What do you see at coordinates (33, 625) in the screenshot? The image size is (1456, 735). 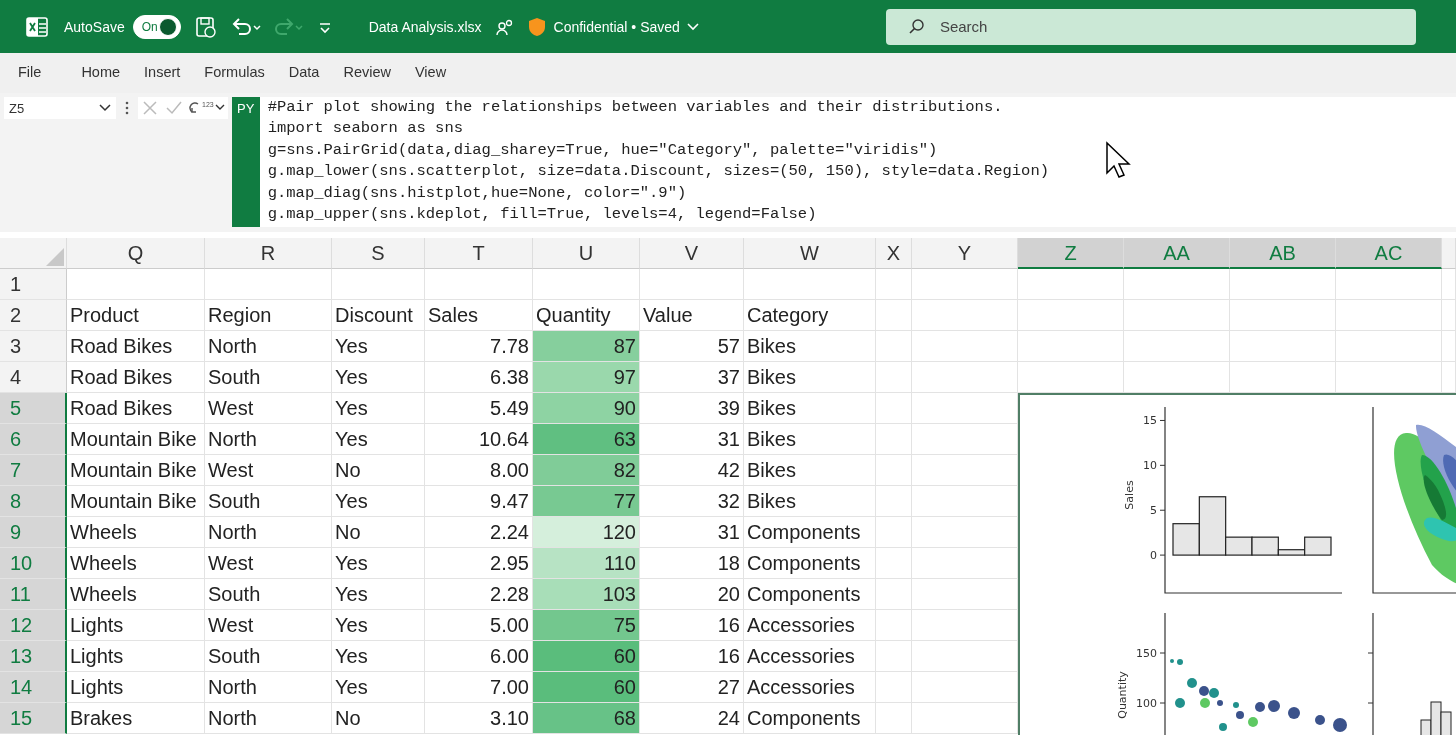 I see `row-header: 12` at bounding box center [33, 625].